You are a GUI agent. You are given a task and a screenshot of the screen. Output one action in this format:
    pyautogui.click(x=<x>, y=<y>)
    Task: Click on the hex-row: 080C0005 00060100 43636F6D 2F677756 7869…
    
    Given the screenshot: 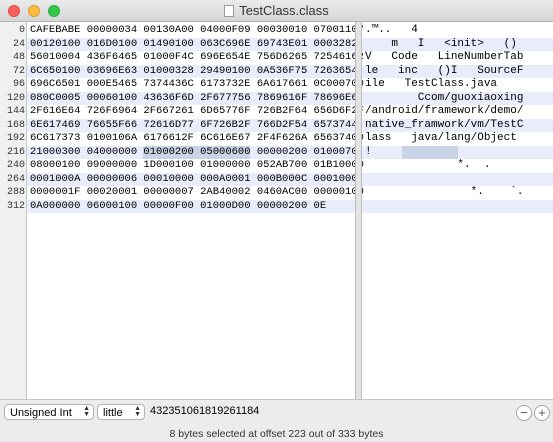 What is the action you would take?
    pyautogui.click(x=197, y=98)
    